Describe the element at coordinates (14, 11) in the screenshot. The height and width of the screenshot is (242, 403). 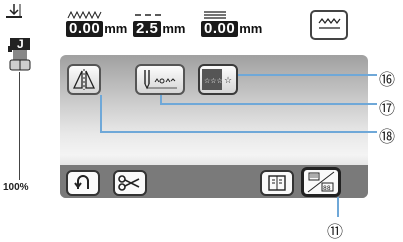
I see `needle-position-icon` at that location.